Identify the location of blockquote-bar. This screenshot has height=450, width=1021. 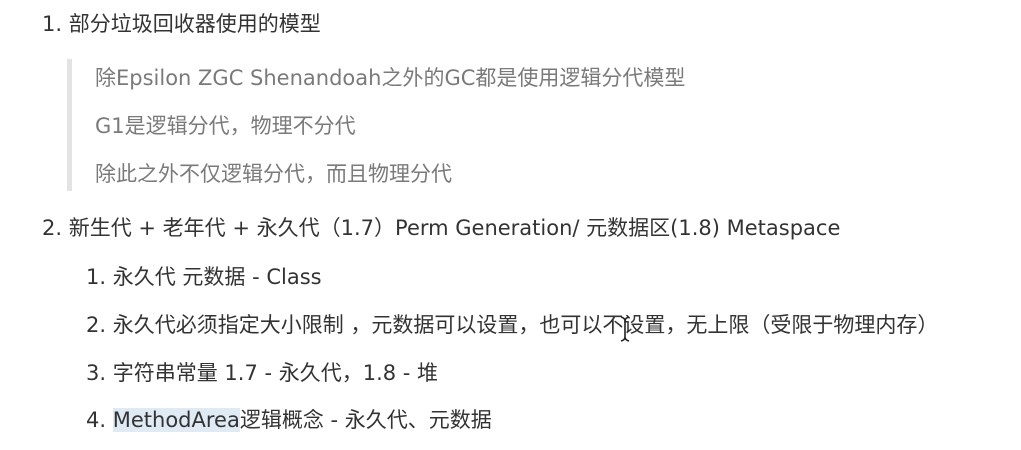
(69, 125).